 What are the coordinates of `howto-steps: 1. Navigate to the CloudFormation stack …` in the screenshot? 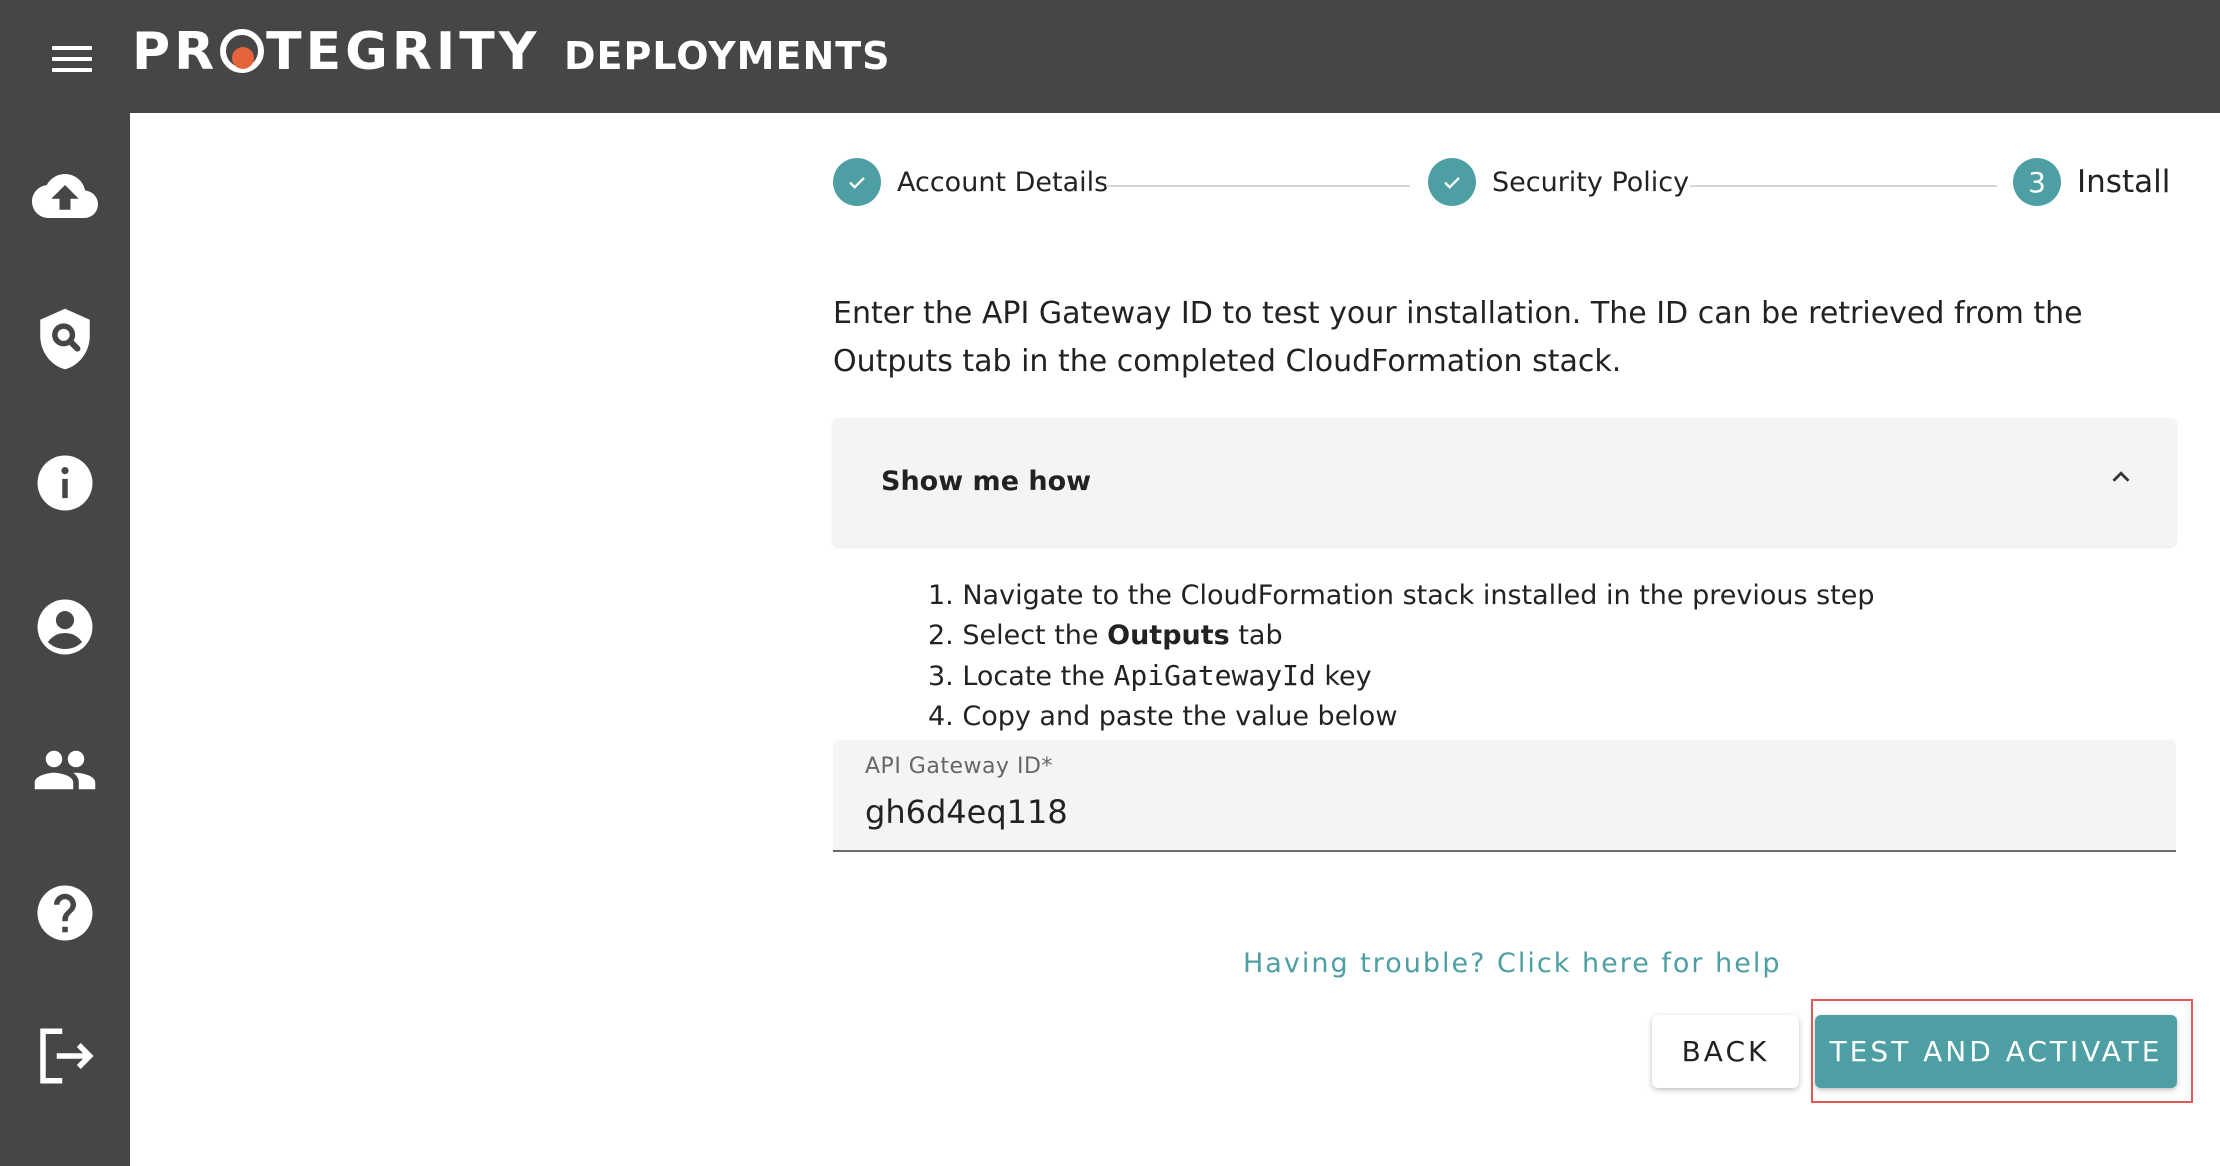 It's located at (1401, 656).